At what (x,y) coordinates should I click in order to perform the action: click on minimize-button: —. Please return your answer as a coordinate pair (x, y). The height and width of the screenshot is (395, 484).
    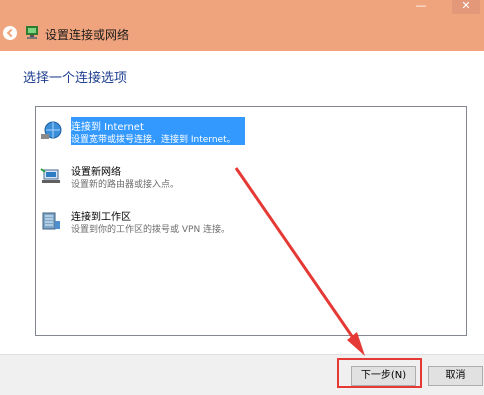
    Looking at the image, I should click on (421, 7).